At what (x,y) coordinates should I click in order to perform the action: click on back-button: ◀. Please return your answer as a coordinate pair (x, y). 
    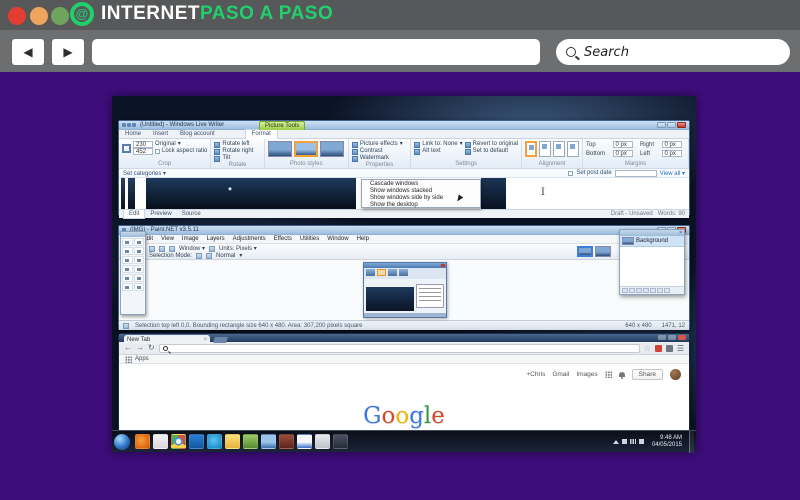
    Looking at the image, I should click on (28, 52).